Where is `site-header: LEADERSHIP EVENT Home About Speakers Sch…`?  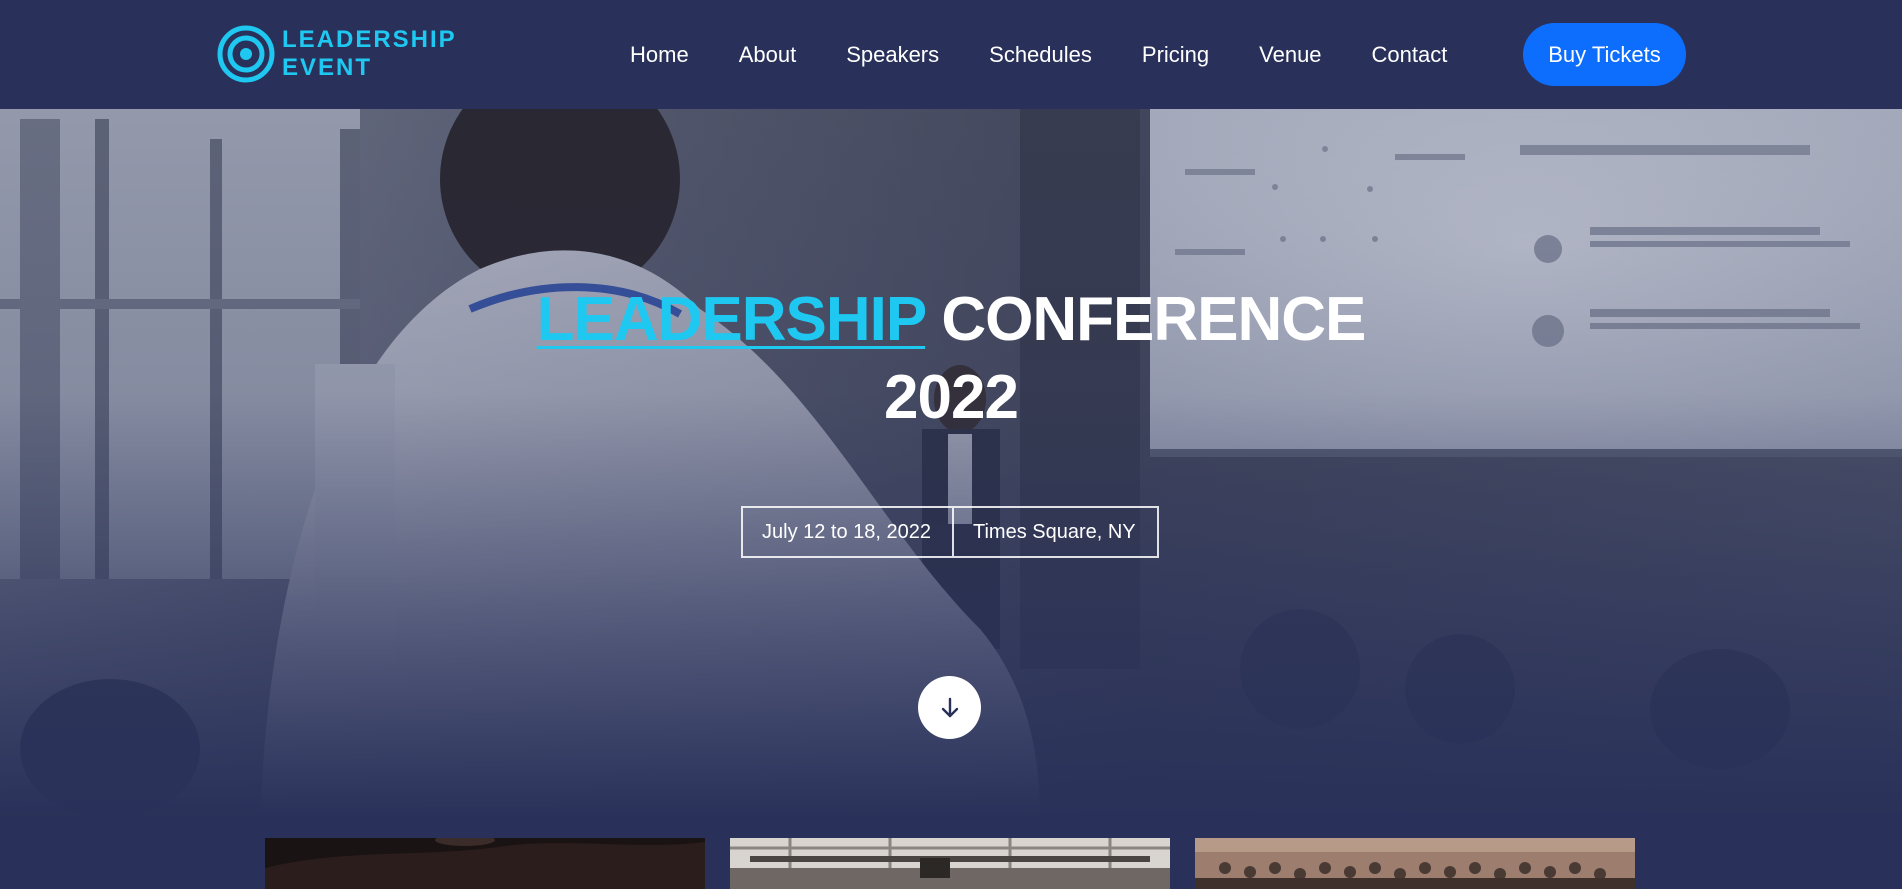 site-header: LEADERSHIP EVENT Home About Speakers Sch… is located at coordinates (951, 54).